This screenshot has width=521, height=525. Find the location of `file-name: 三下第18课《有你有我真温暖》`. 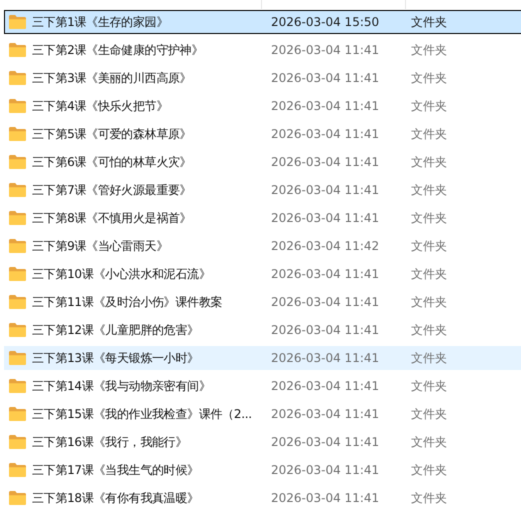

file-name: 三下第18课《有你有我真温暖》 is located at coordinates (115, 498).